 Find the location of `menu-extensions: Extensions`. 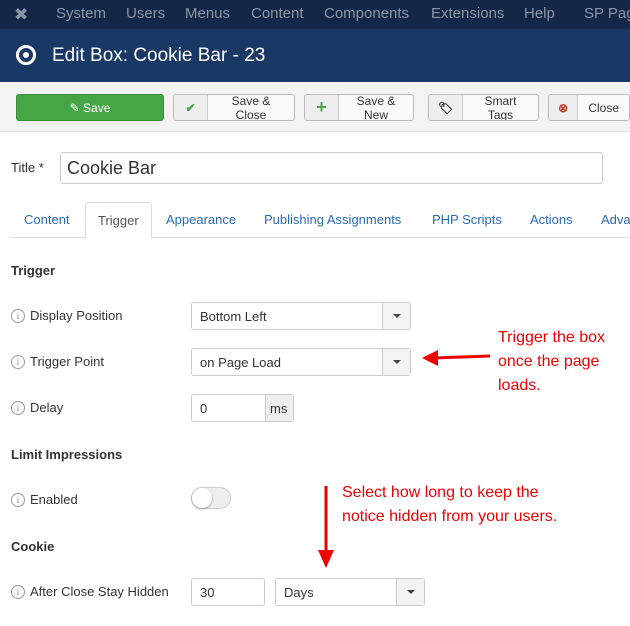

menu-extensions: Extensions is located at coordinates (467, 13).